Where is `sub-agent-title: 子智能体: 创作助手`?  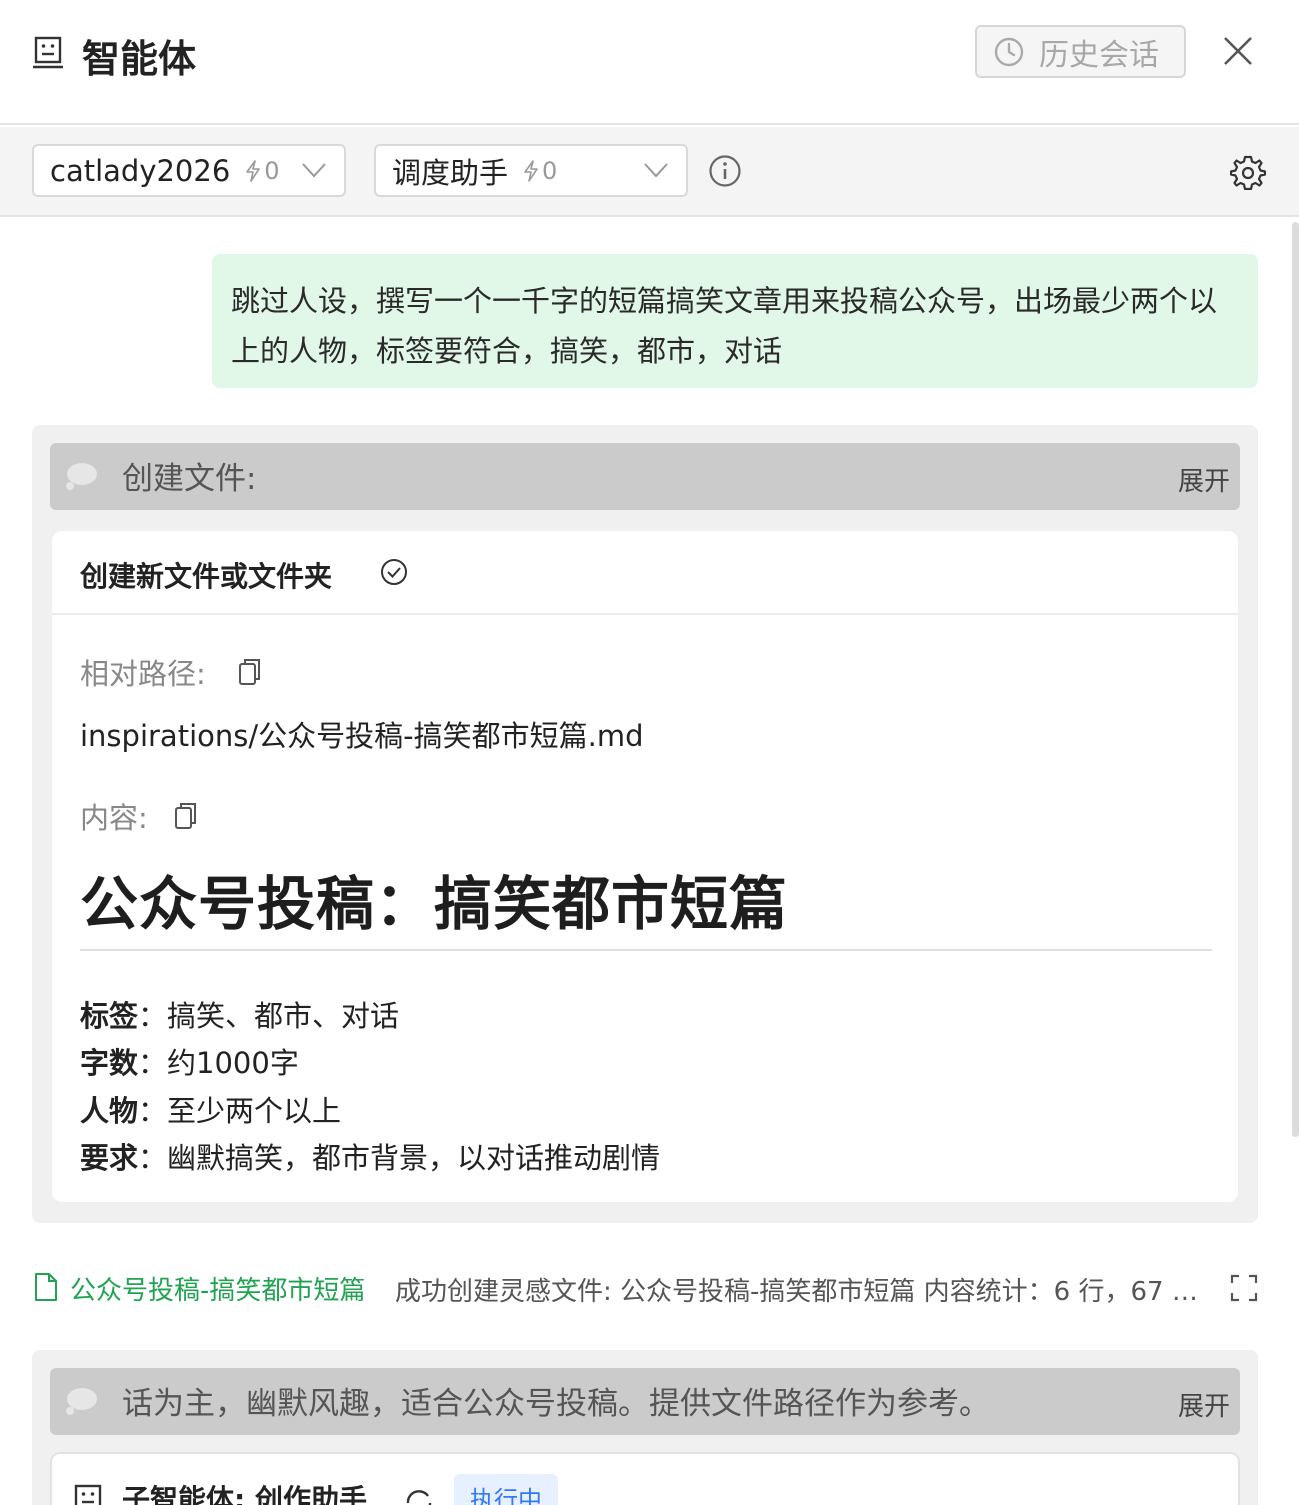
sub-agent-title: 子智能体: 创作助手 is located at coordinates (244, 1494).